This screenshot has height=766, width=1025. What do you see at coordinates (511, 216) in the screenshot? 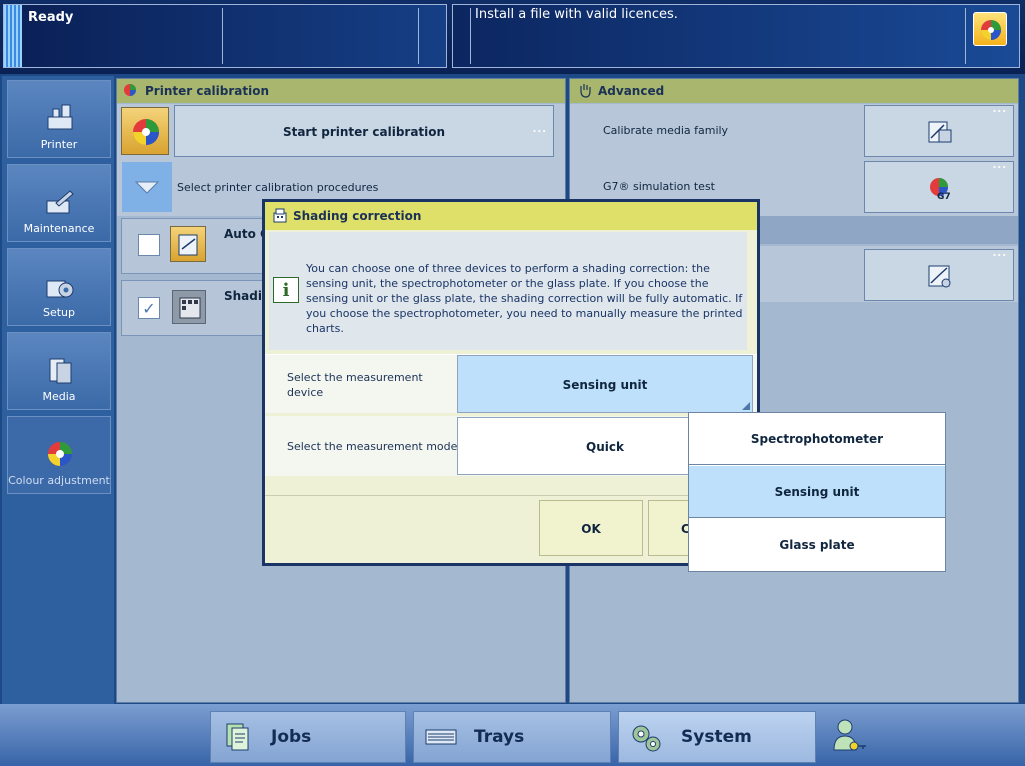
I see `dialog-title: Shading correction` at bounding box center [511, 216].